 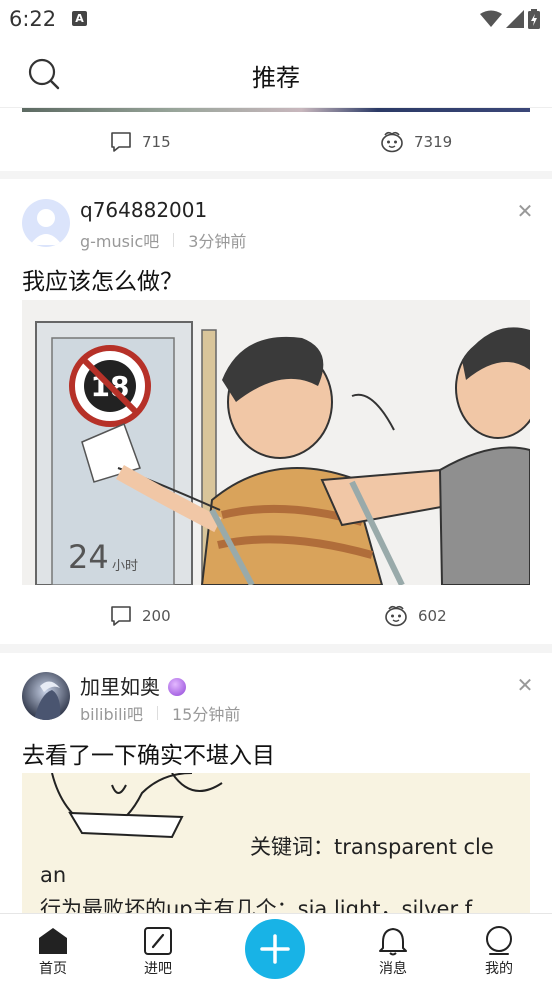 I want to click on default-avatar-icon, so click(x=46, y=223).